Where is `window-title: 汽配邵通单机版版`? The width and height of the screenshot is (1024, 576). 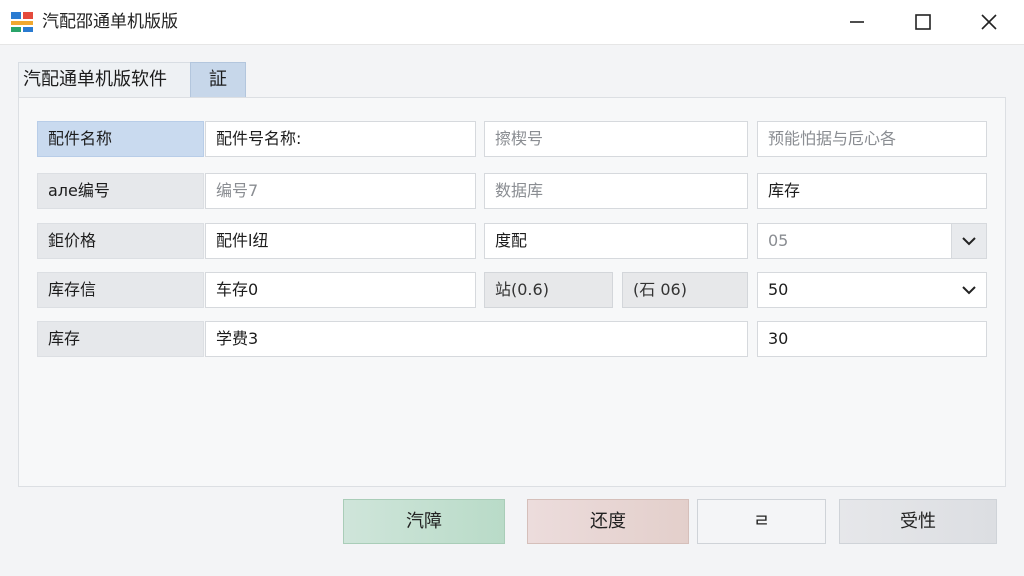
window-title: 汽配邵通单机版版 is located at coordinates (110, 22).